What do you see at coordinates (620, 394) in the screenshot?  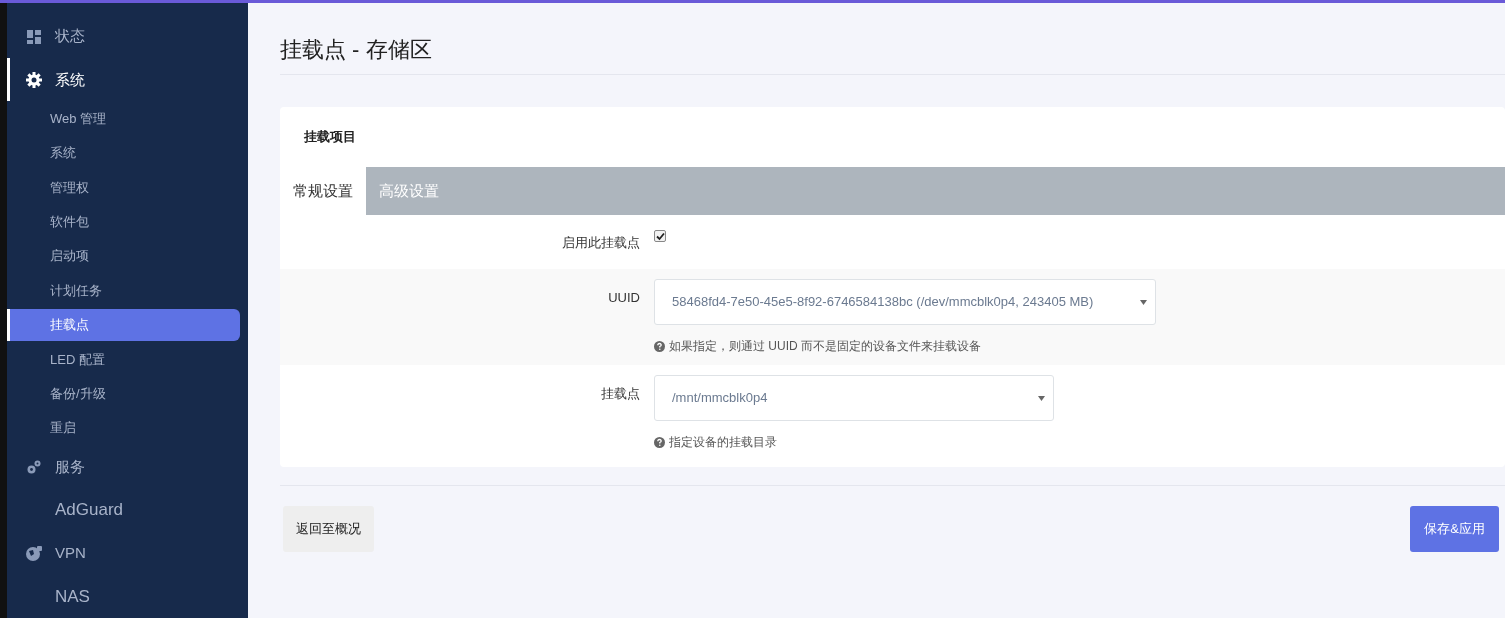 I see `field-label: 挂载点` at bounding box center [620, 394].